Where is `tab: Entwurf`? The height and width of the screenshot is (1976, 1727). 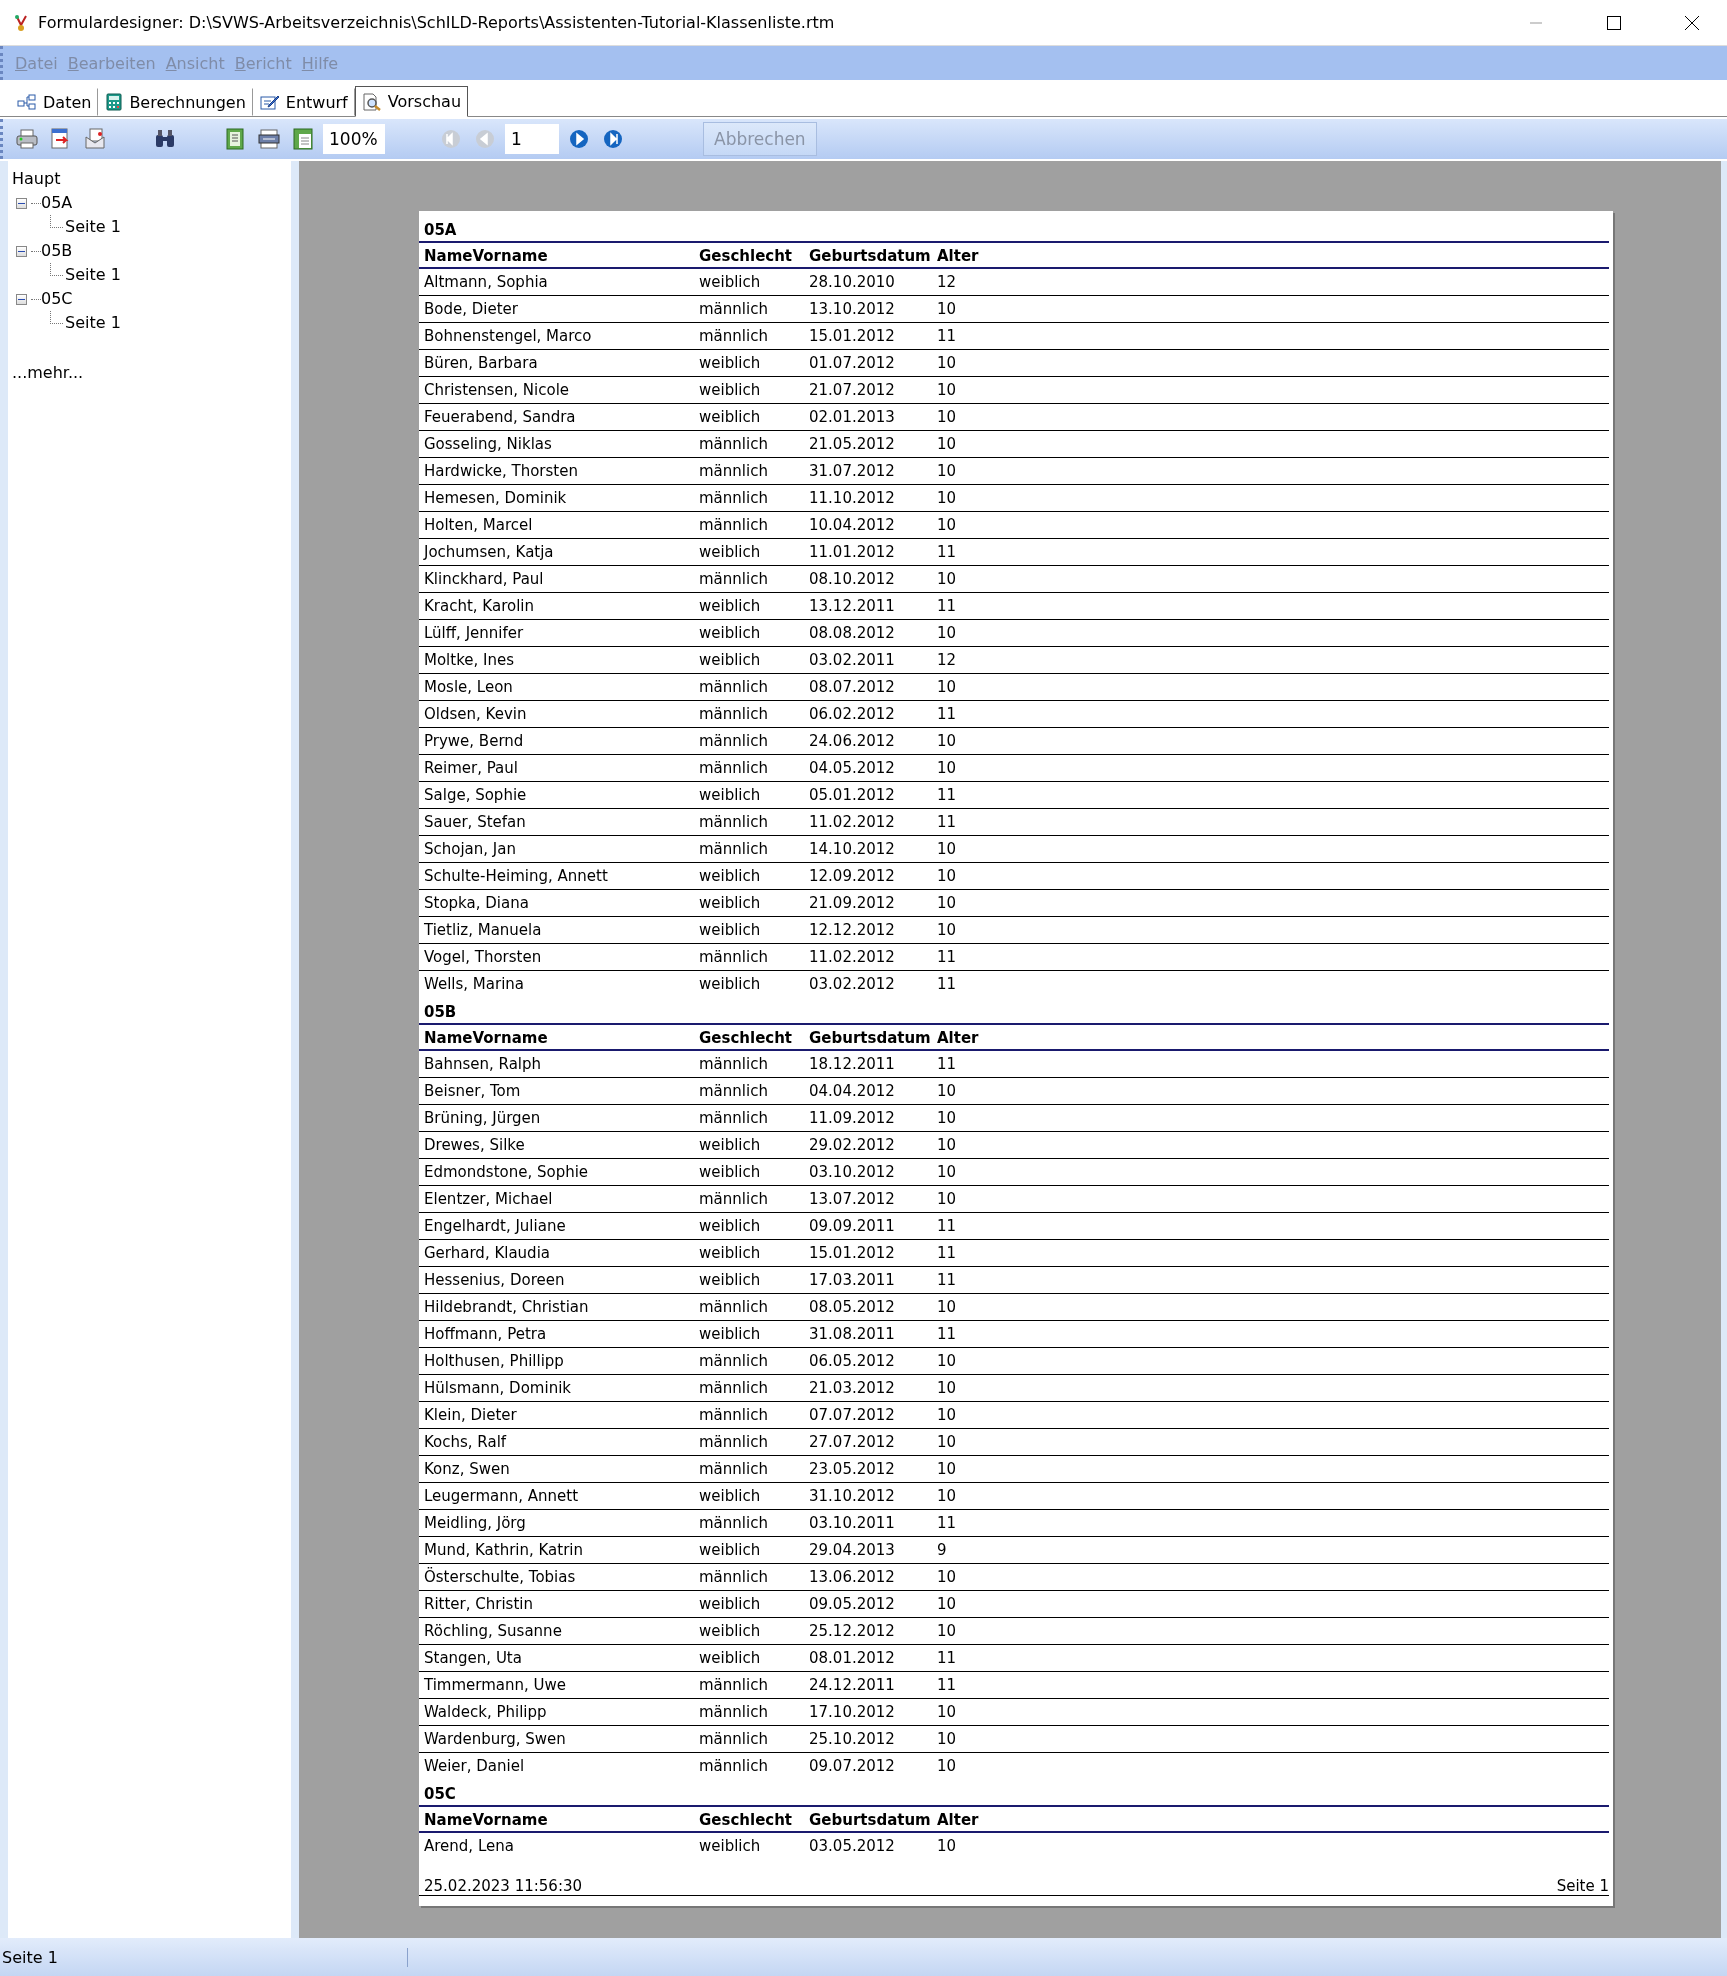 tab: Entwurf is located at coordinates (303, 102).